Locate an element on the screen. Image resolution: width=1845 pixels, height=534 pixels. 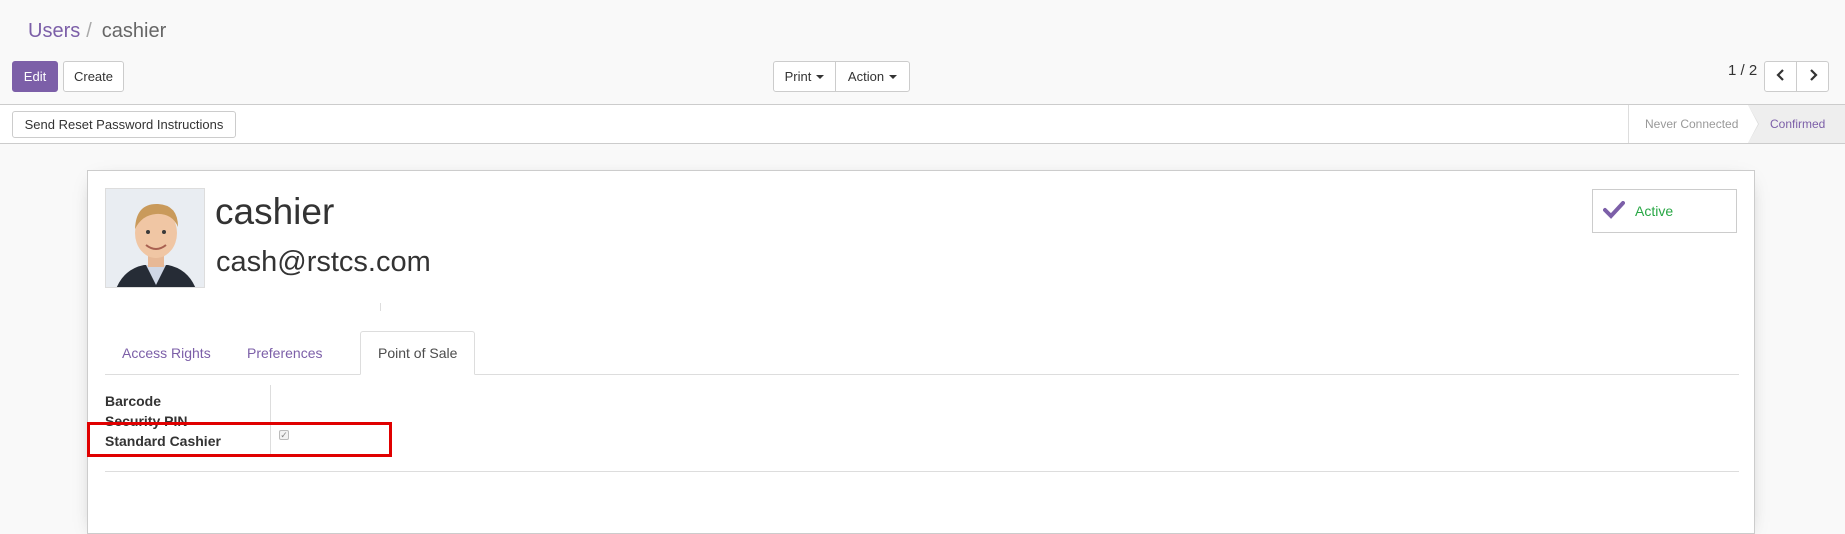
breadcrumb: Users / cashier is located at coordinates (97, 31).